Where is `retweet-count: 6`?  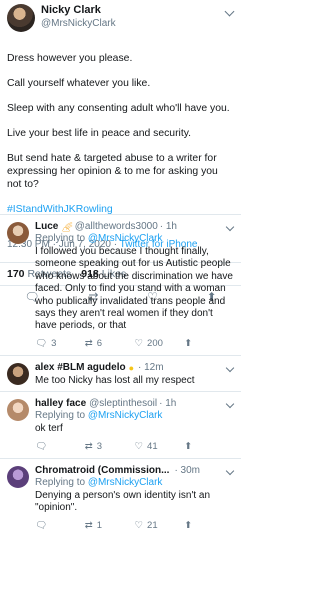 retweet-count: 6 is located at coordinates (99, 344).